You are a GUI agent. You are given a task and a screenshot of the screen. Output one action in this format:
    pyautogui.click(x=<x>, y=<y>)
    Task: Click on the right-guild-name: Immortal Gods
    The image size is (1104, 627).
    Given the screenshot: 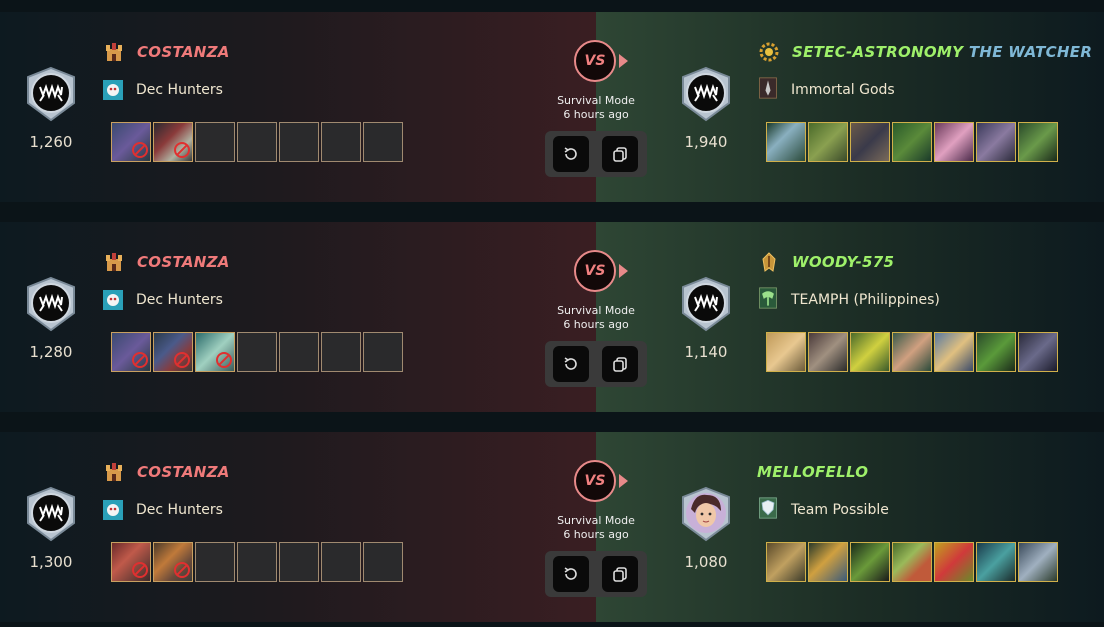 What is the action you would take?
    pyautogui.click(x=843, y=90)
    